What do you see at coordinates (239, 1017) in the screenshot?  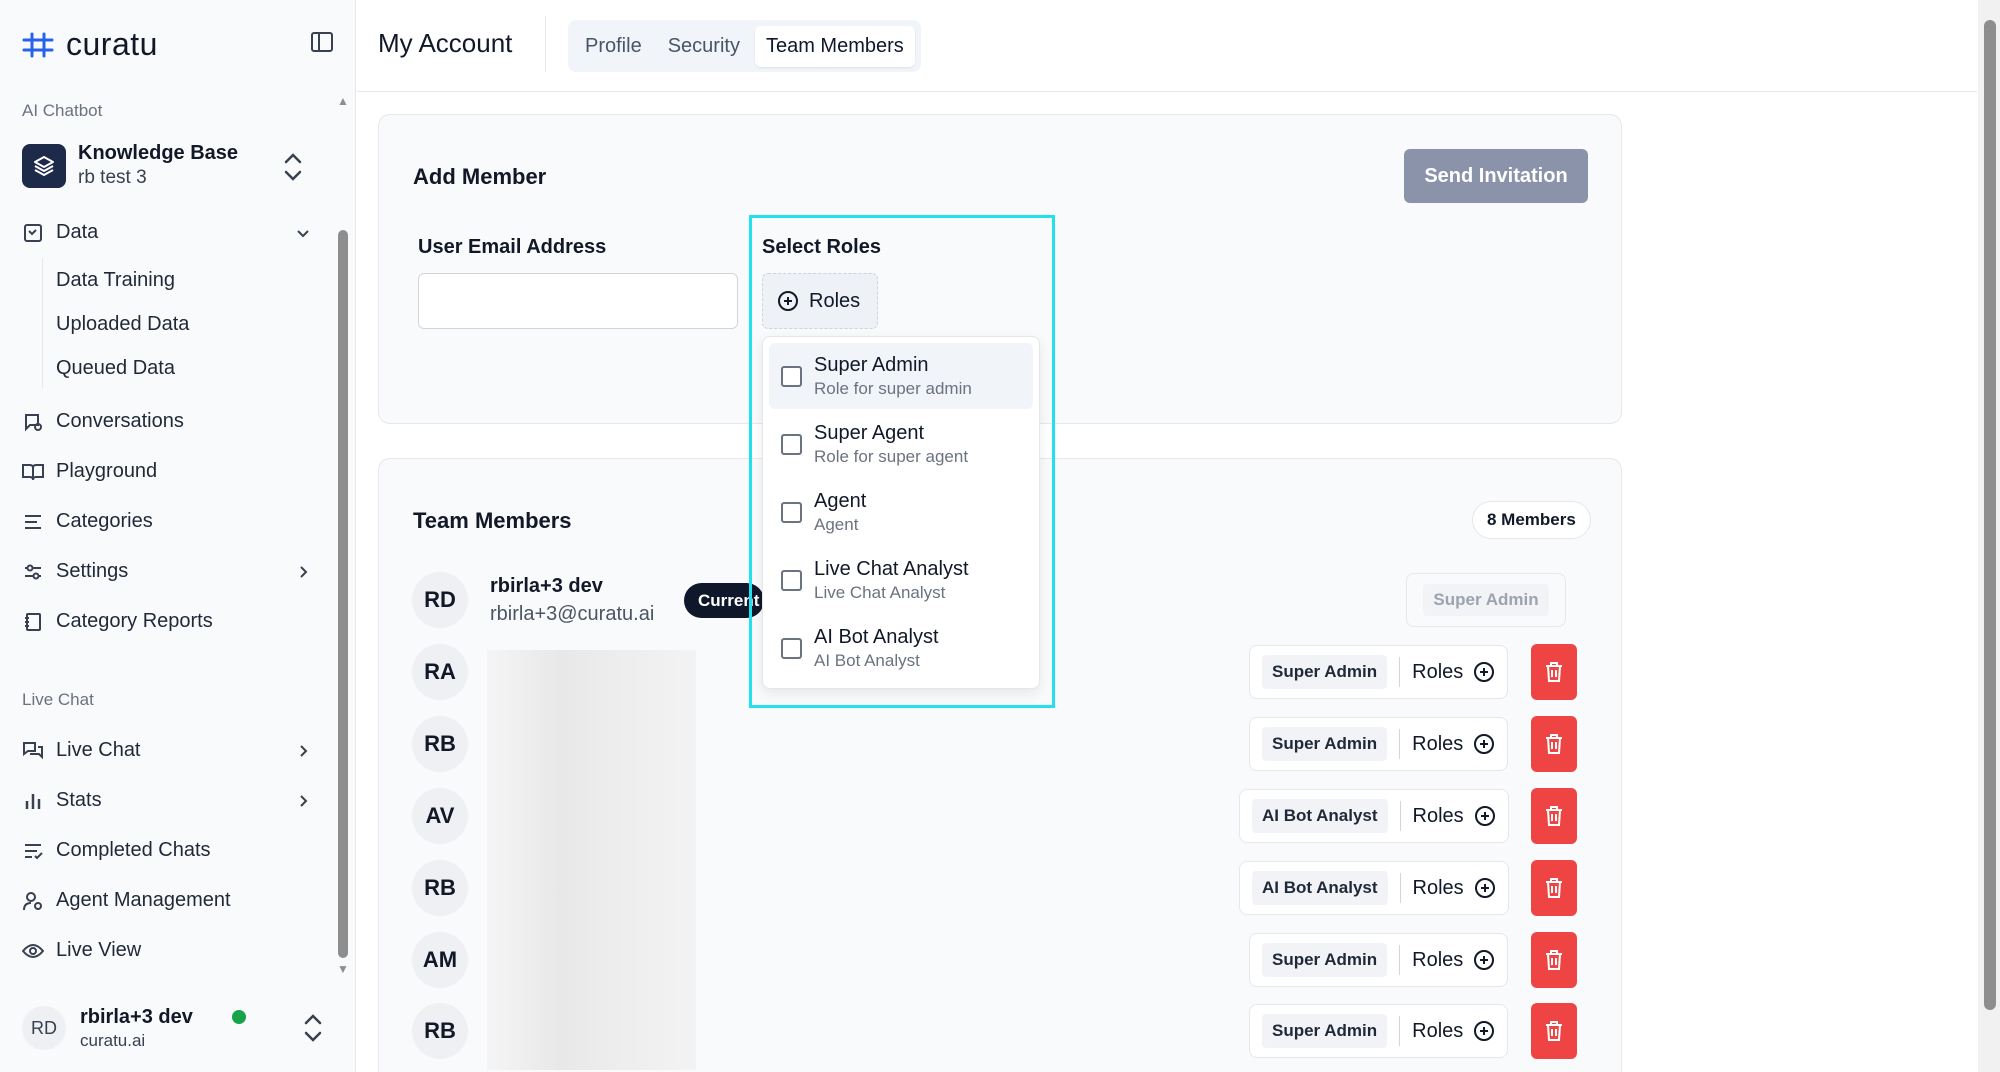 I see `online-status-dot` at bounding box center [239, 1017].